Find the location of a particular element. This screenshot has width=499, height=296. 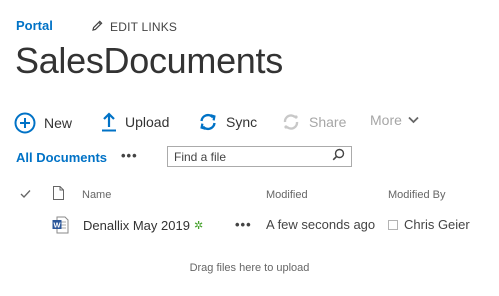

plus-circle-icon is located at coordinates (25, 123).